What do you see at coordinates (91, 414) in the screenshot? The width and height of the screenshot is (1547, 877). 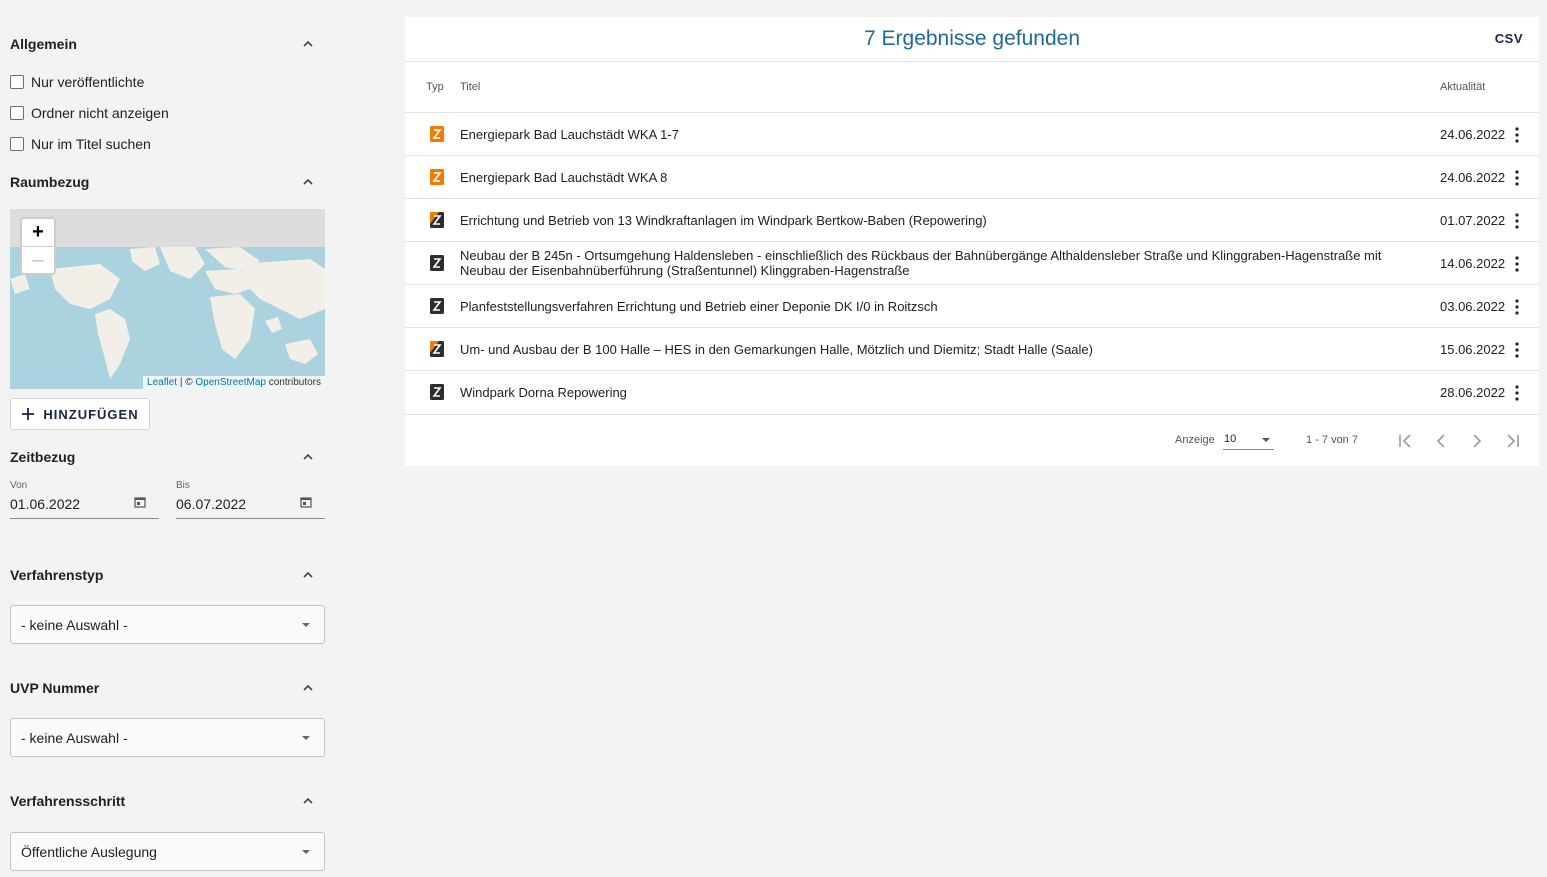 I see `add-area-label: HINZUFÜGEN` at bounding box center [91, 414].